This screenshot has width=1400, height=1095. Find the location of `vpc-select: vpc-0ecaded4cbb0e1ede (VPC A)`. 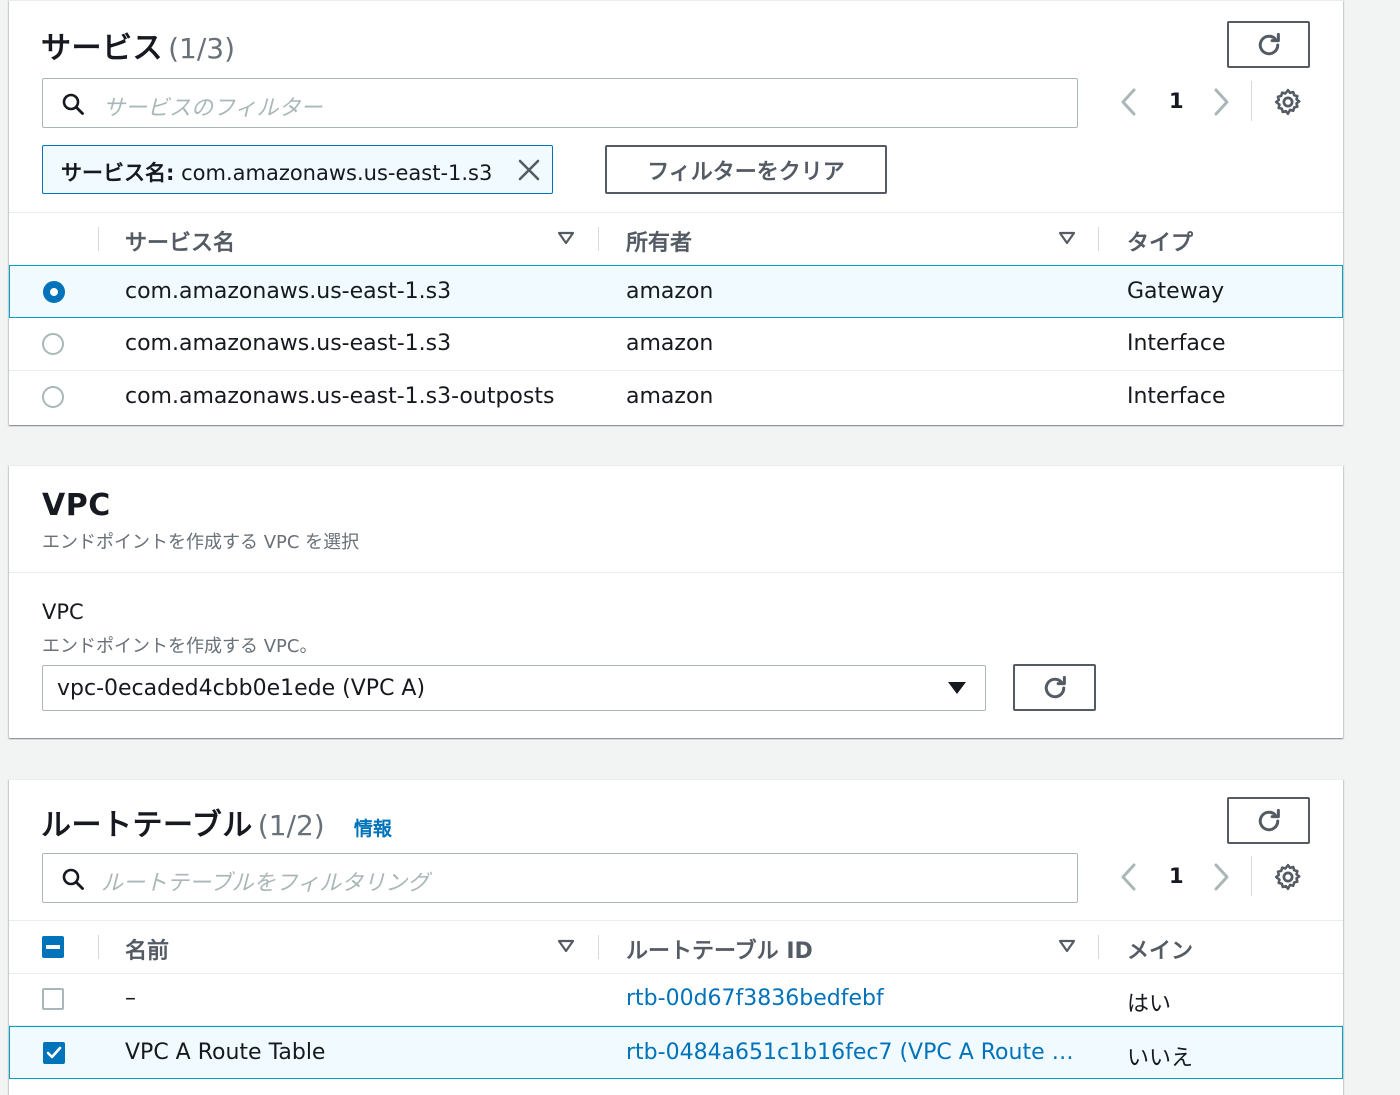

vpc-select: vpc-0ecaded4cbb0e1ede (VPC A) is located at coordinates (514, 688).